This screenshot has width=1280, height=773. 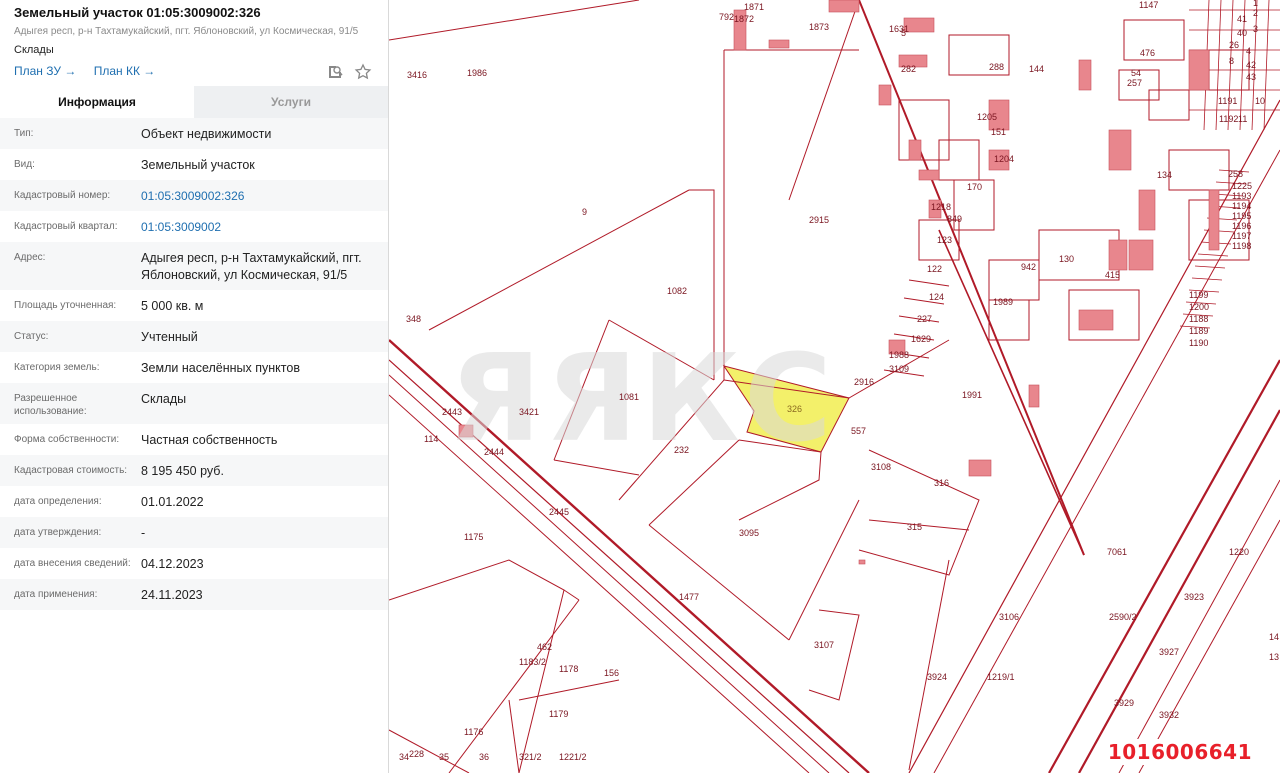 What do you see at coordinates (1134, 83) in the screenshot?
I see `parcel-number-label: 257` at bounding box center [1134, 83].